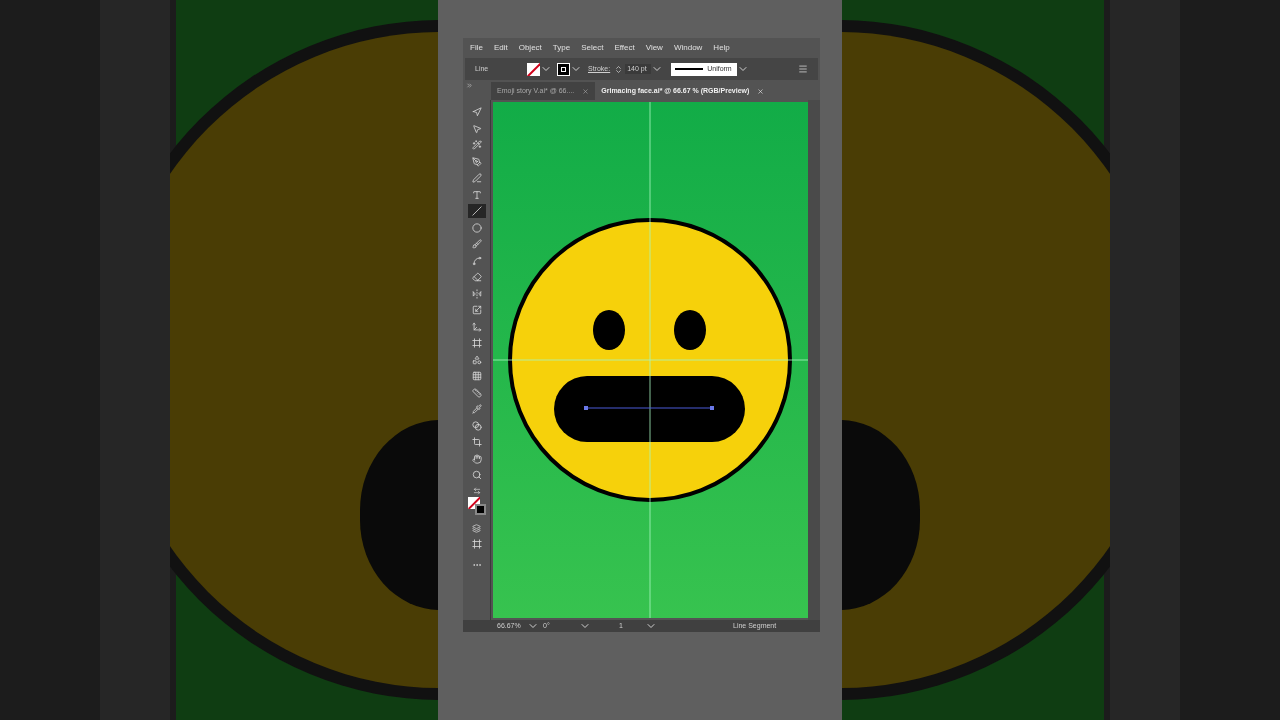 Image resolution: width=1280 pixels, height=720 pixels. What do you see at coordinates (624, 48) in the screenshot?
I see `menu-item: Effect` at bounding box center [624, 48].